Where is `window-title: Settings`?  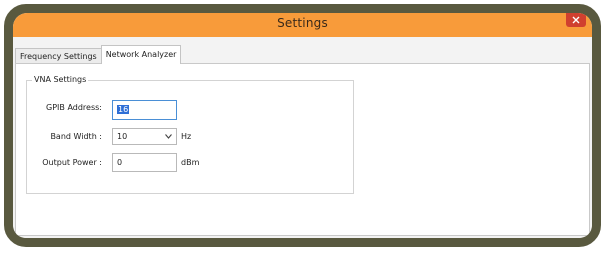 window-title: Settings is located at coordinates (302, 23).